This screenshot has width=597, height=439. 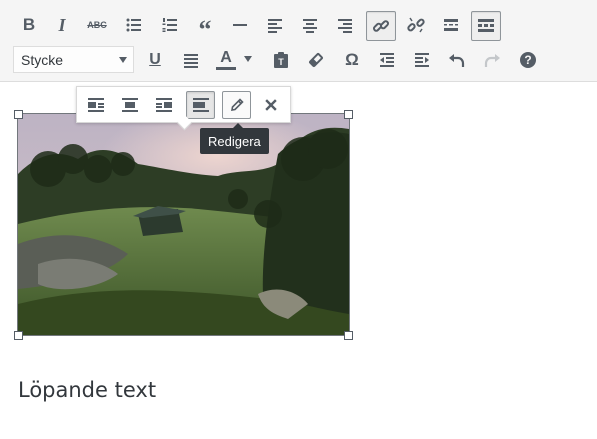 I want to click on read-more-icon, so click(x=451, y=25).